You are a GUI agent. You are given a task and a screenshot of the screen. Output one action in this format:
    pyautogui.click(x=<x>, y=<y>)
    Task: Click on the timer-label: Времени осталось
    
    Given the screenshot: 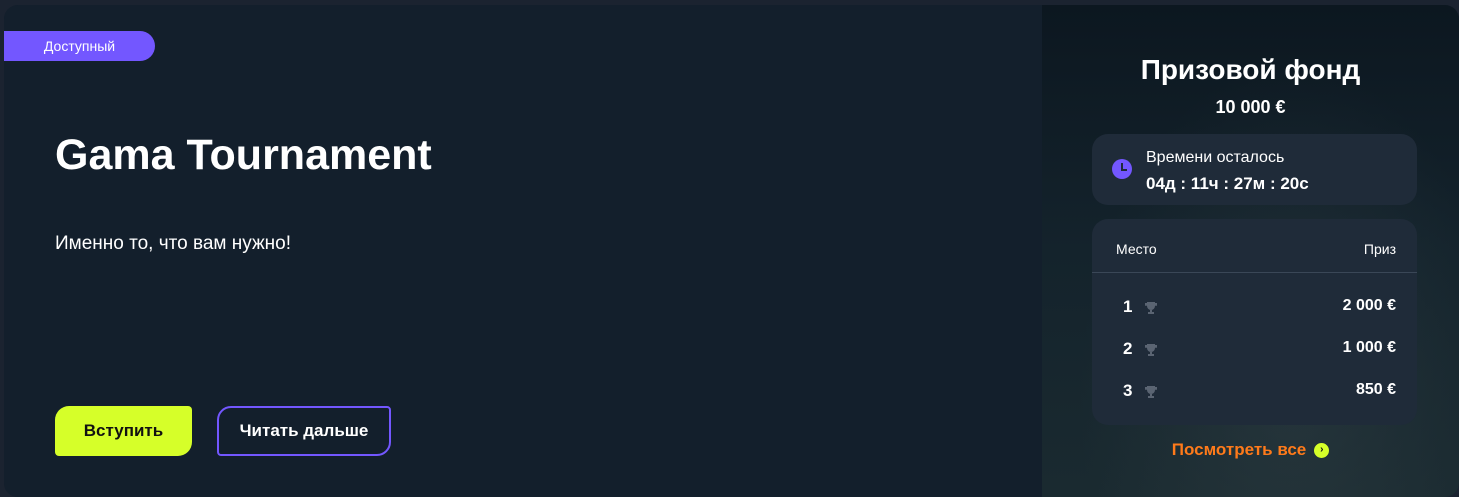 What is the action you would take?
    pyautogui.click(x=1215, y=157)
    